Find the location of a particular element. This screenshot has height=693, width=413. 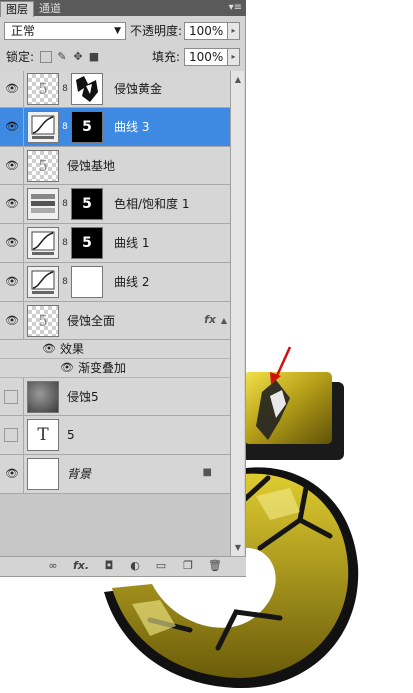

tab-layers: 图层 is located at coordinates (17, 9).